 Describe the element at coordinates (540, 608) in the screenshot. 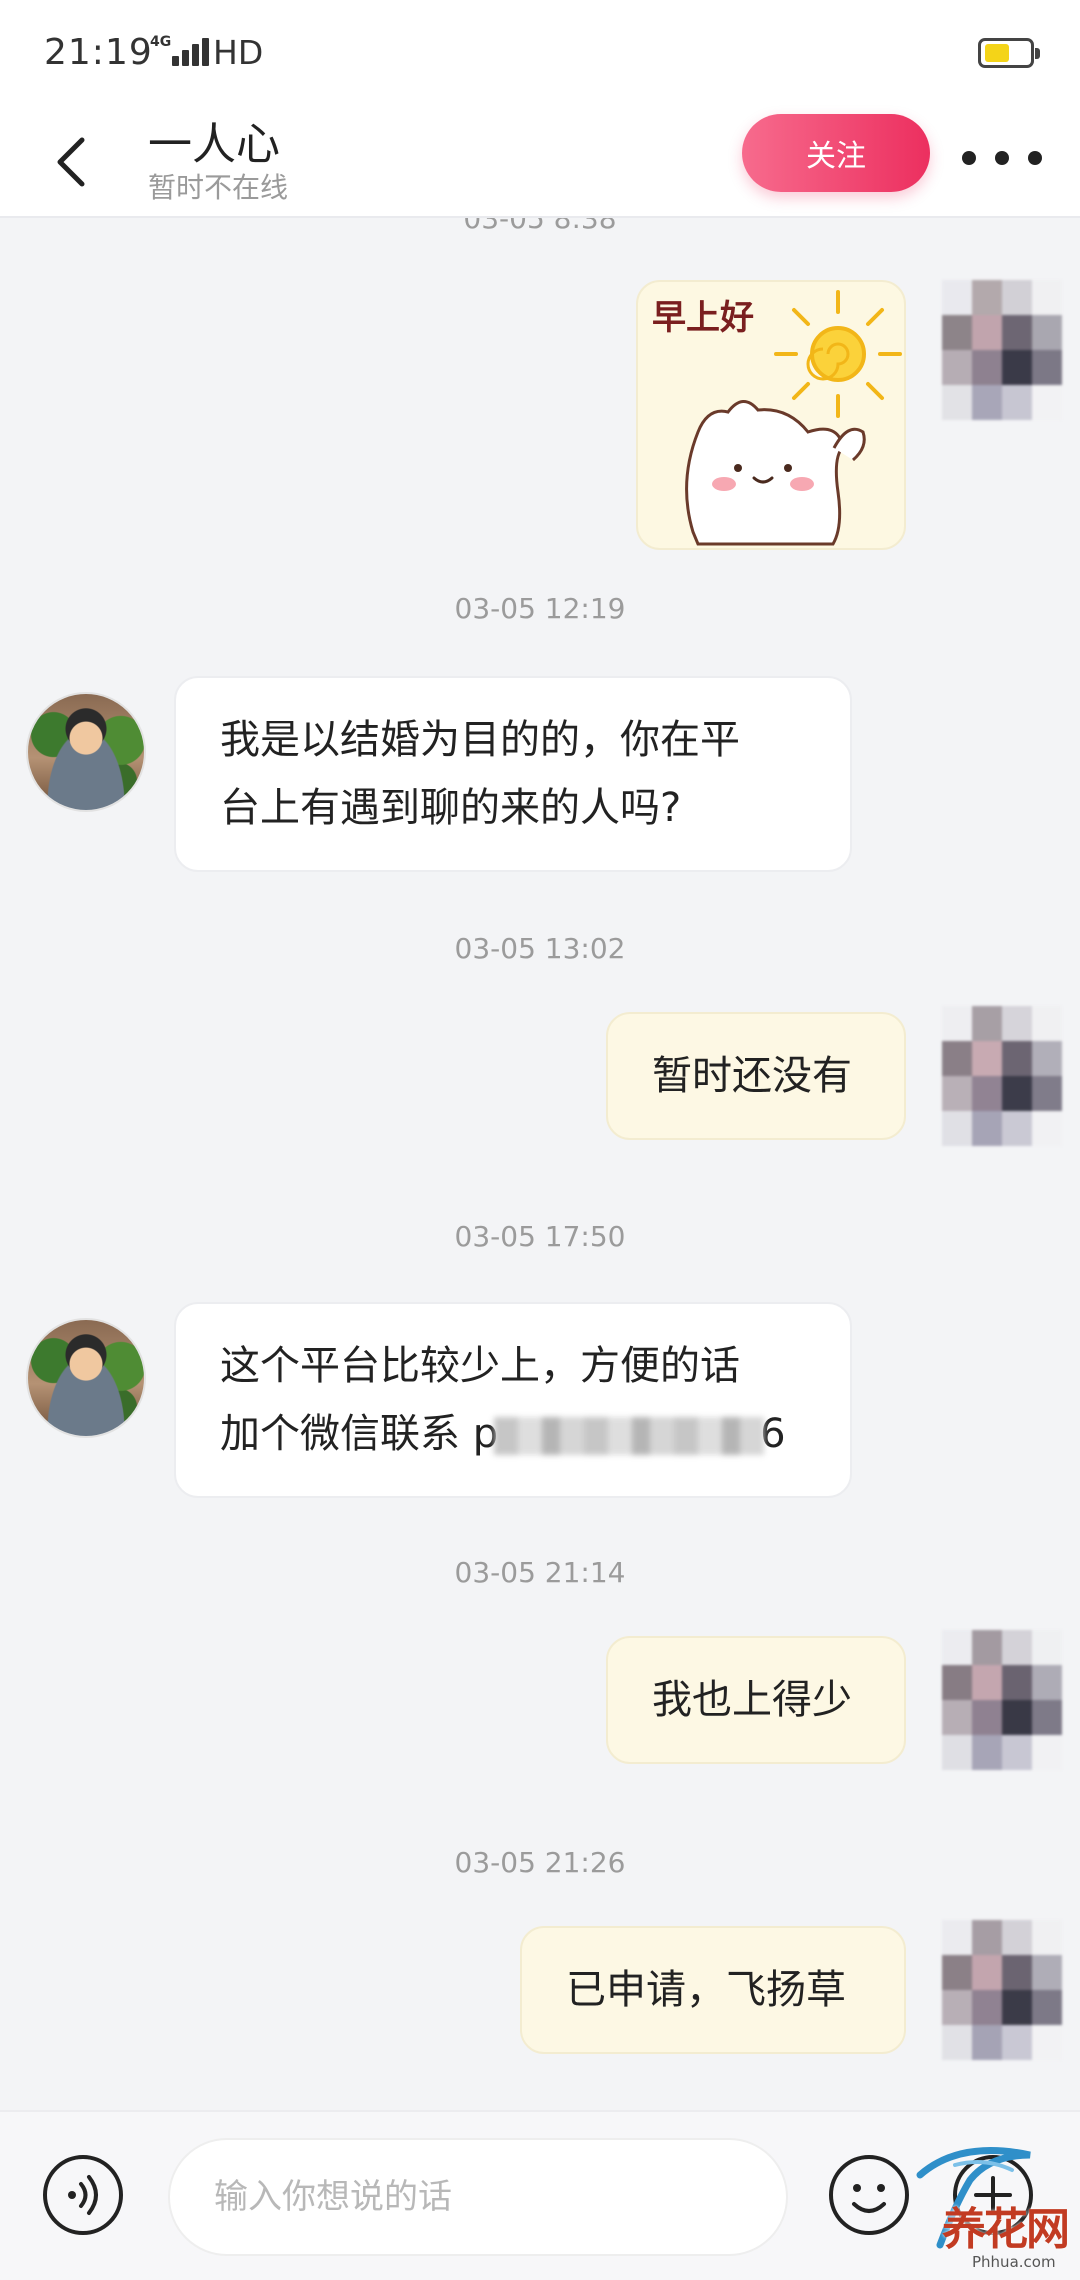

I see `timestamp: 03-05 12:19` at that location.